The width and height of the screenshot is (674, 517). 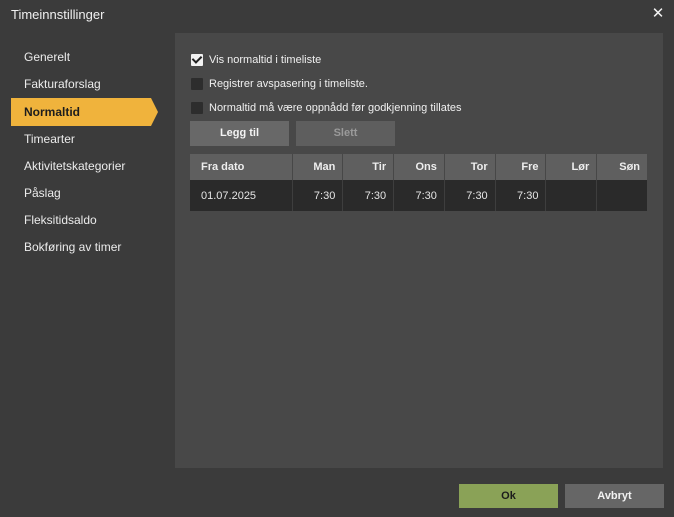 I want to click on cell-lor, so click(x=572, y=195).